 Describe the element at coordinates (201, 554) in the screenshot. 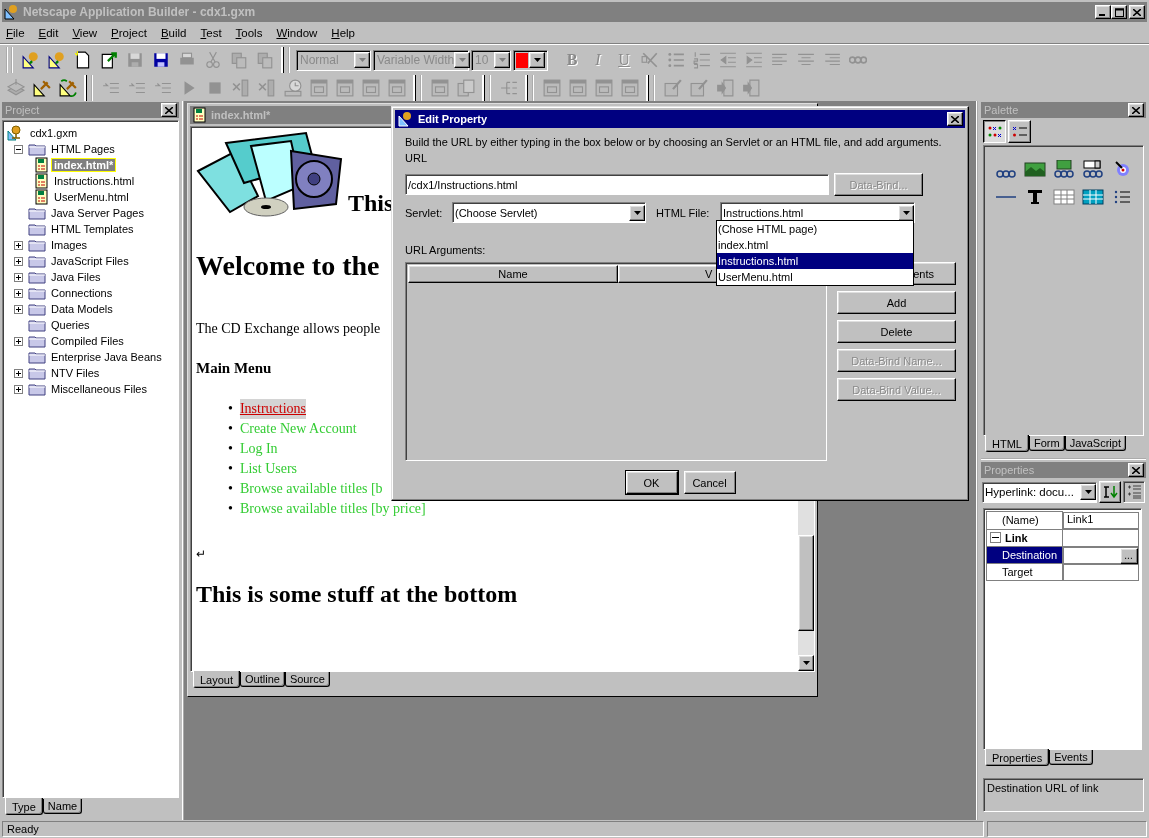

I see `paragraph-mark: ↵` at that location.